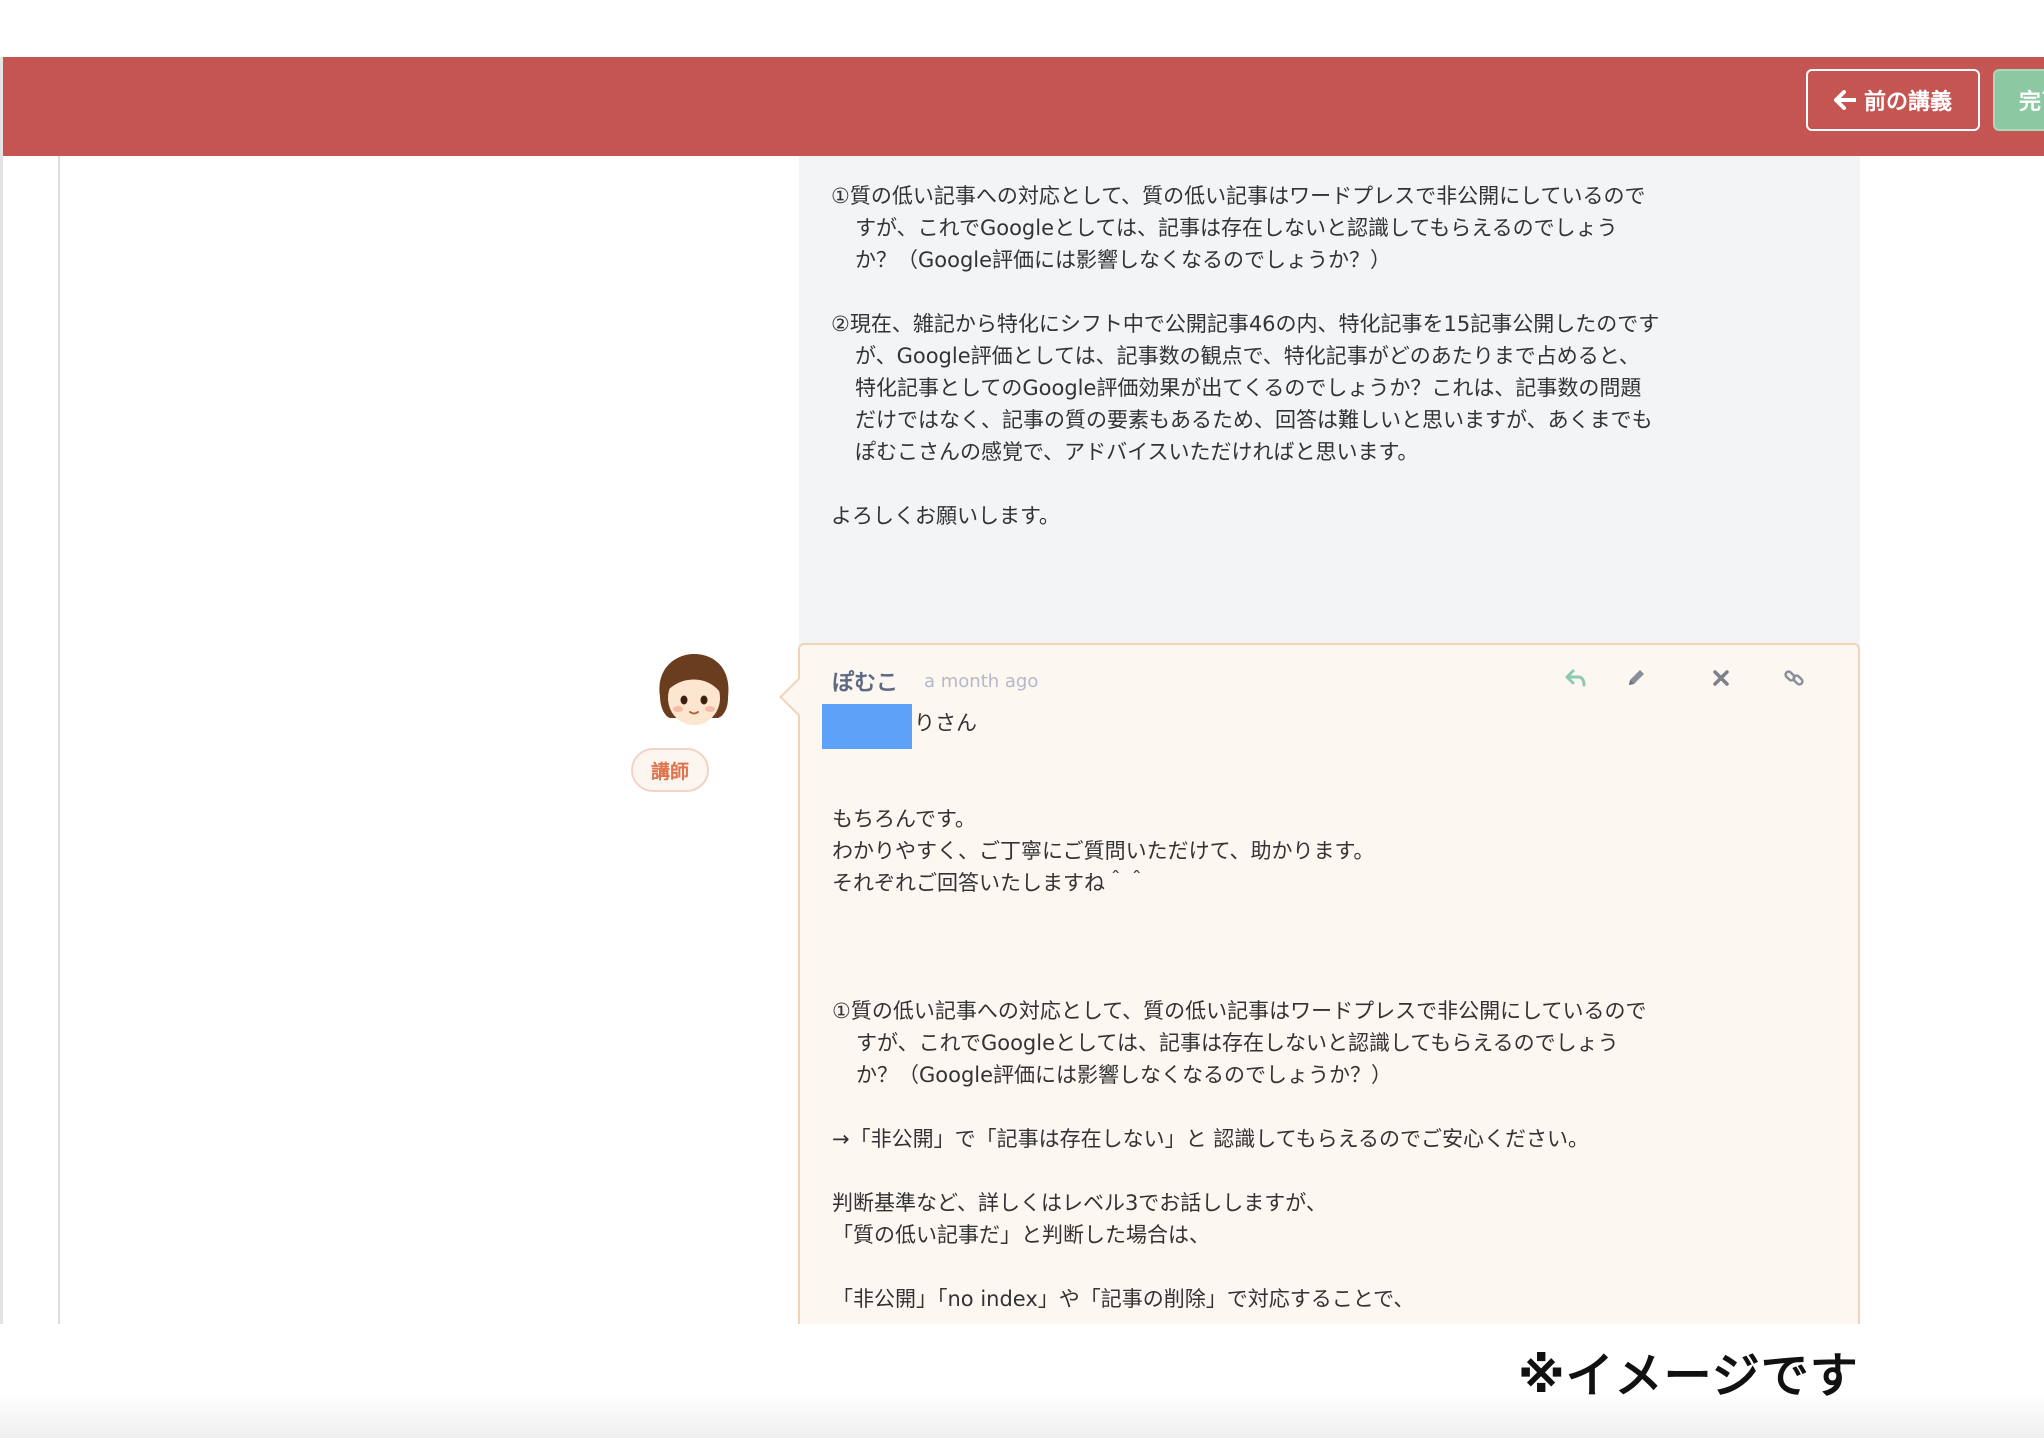 This screenshot has height=1438, width=2044. What do you see at coordinates (1123, 1299) in the screenshot?
I see `reply-comment-line: 「非公開」「no index」や「記事の削除」で対応することで、` at bounding box center [1123, 1299].